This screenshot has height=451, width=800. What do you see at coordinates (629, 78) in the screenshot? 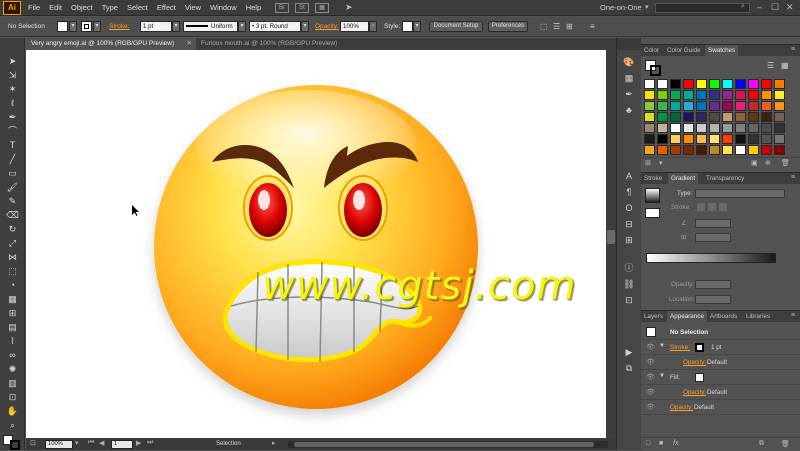
I see `swatches-panel-icon: ▦` at bounding box center [629, 78].